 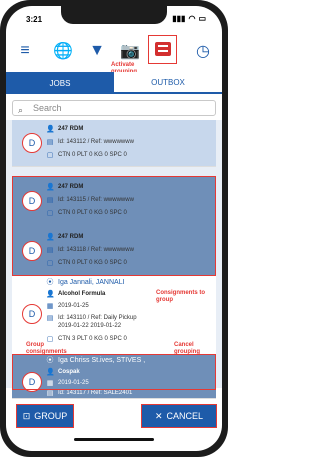 What do you see at coordinates (130, 51) in the screenshot?
I see `camera-icon: 📷` at bounding box center [130, 51].